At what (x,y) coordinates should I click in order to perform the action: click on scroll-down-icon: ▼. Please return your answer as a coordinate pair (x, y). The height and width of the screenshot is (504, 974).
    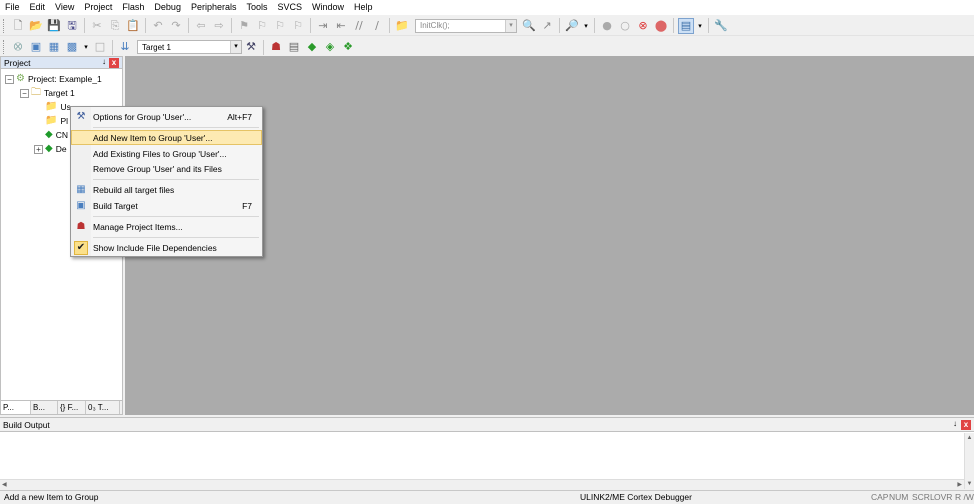
    Looking at the image, I should click on (969, 484).